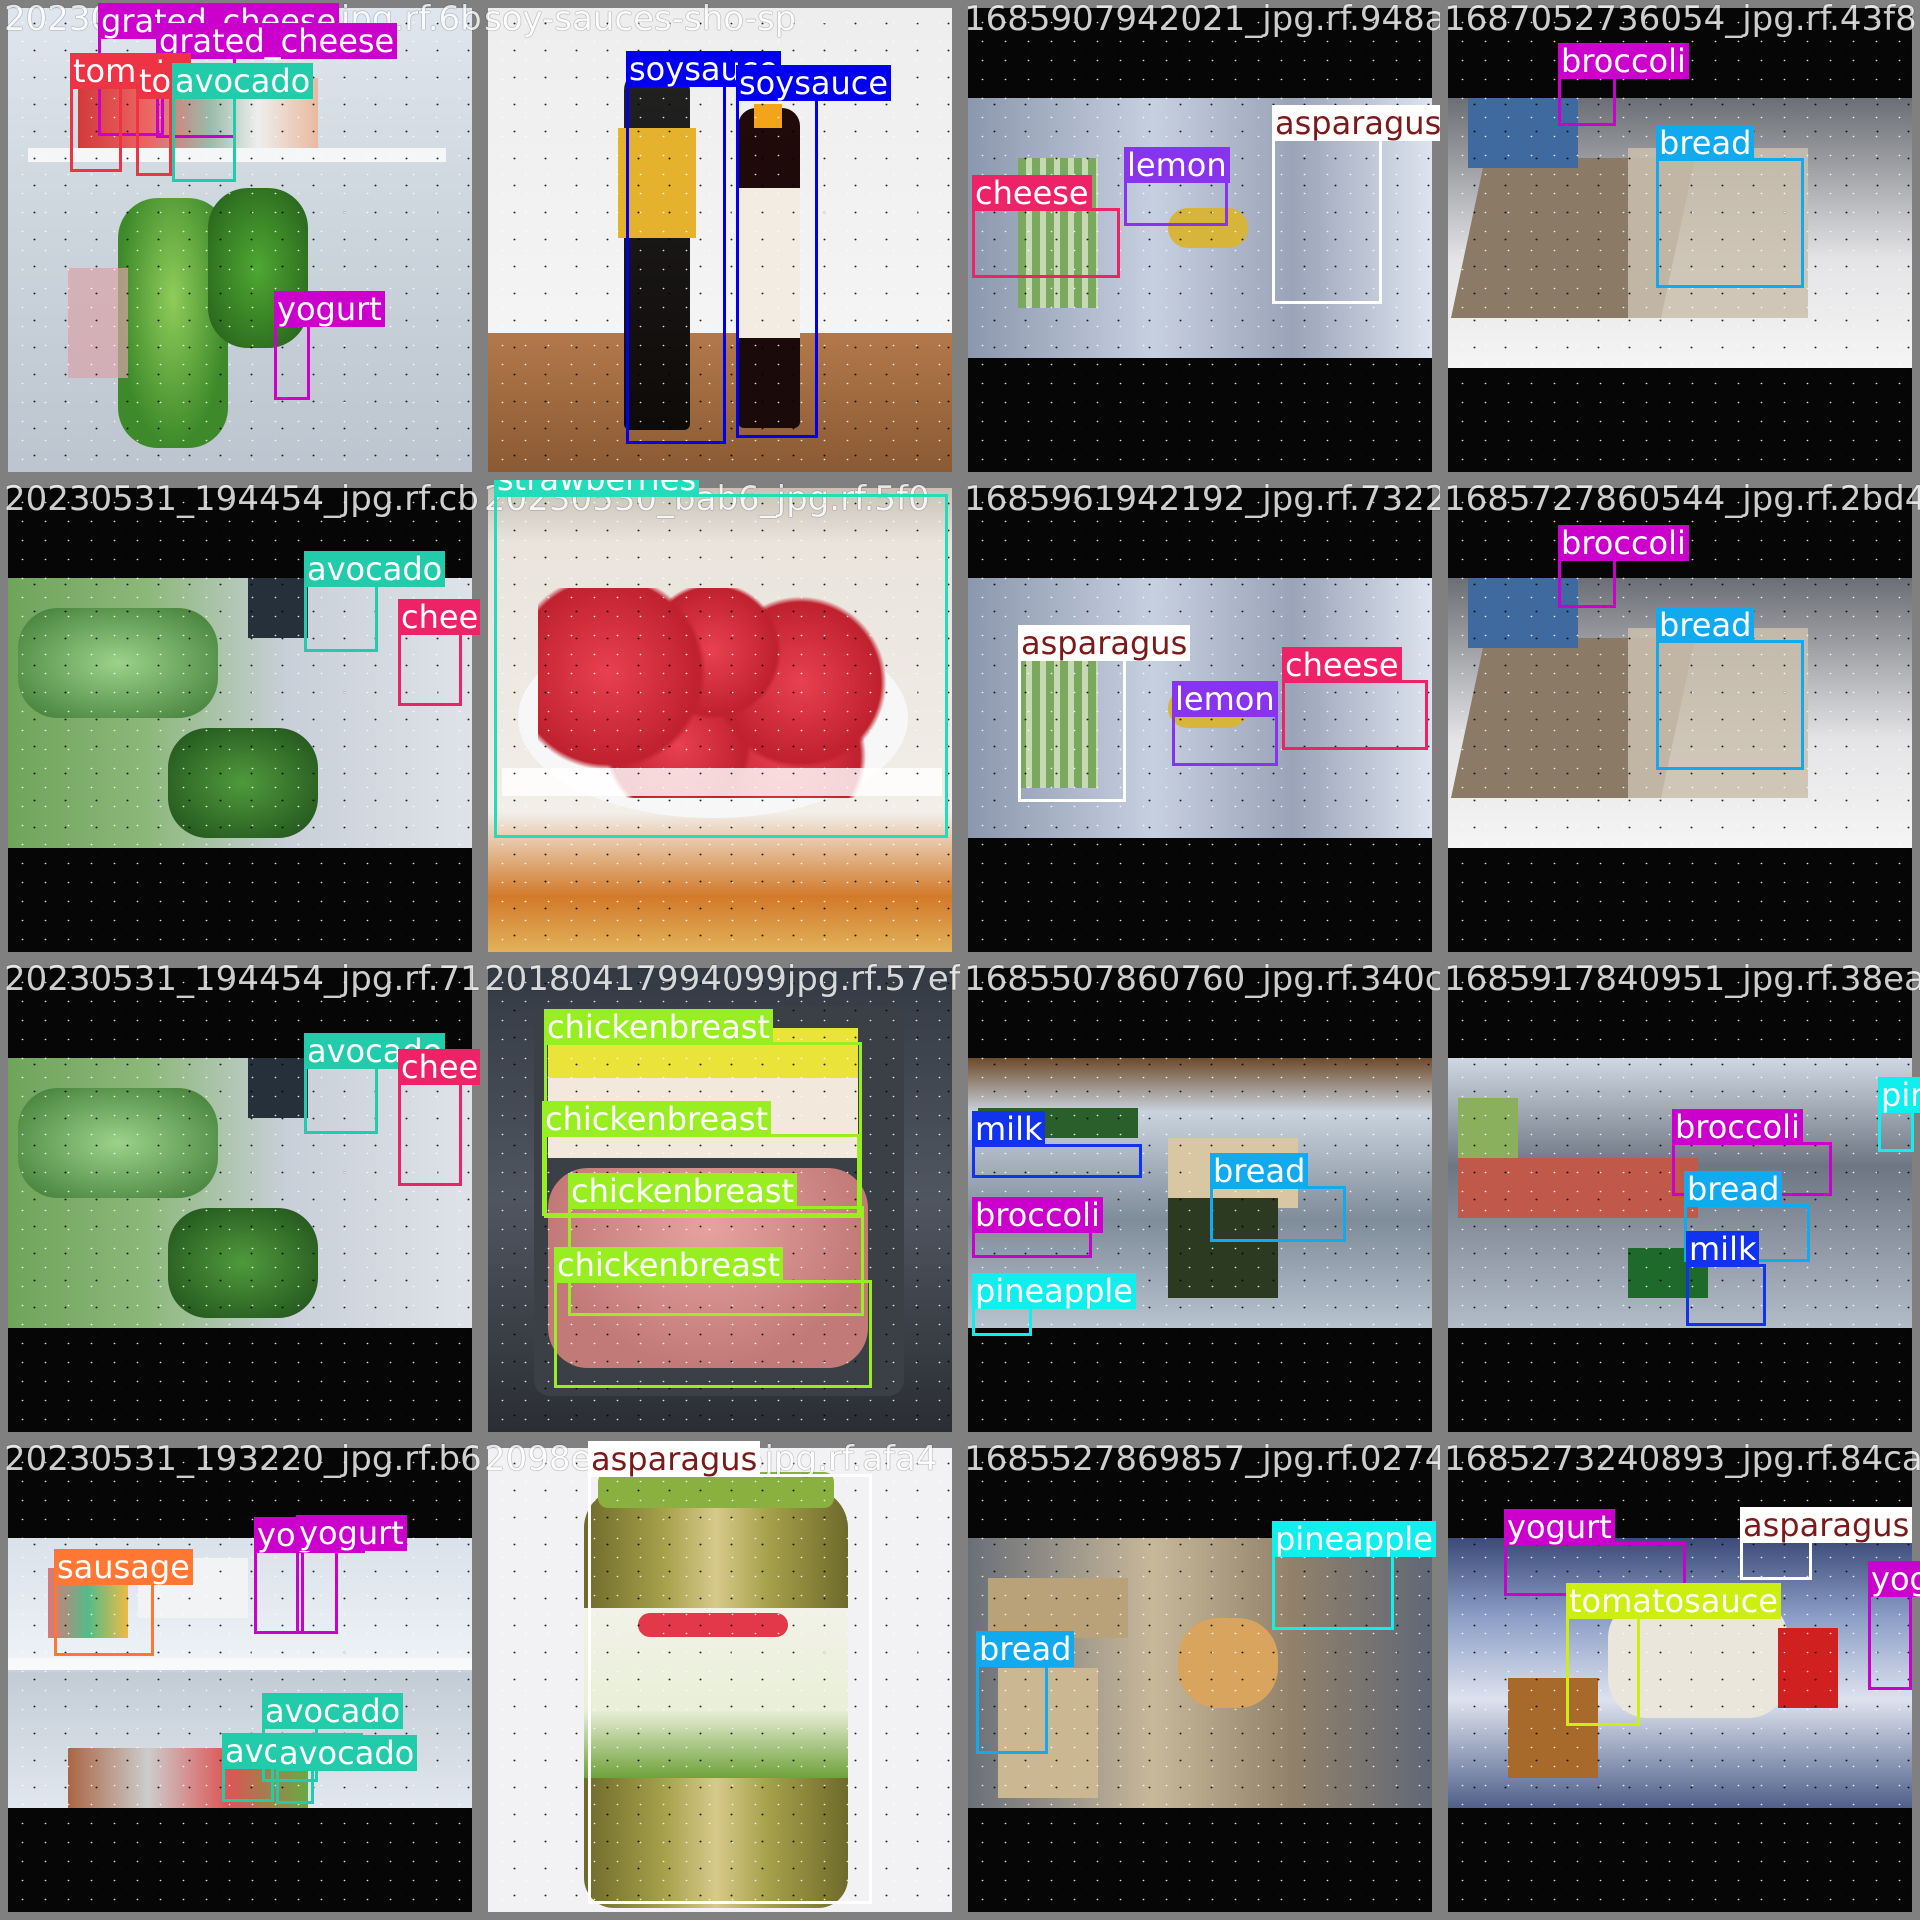 This screenshot has height=1920, width=1920. I want to click on detection-label: strawberries, so click(597, 488).